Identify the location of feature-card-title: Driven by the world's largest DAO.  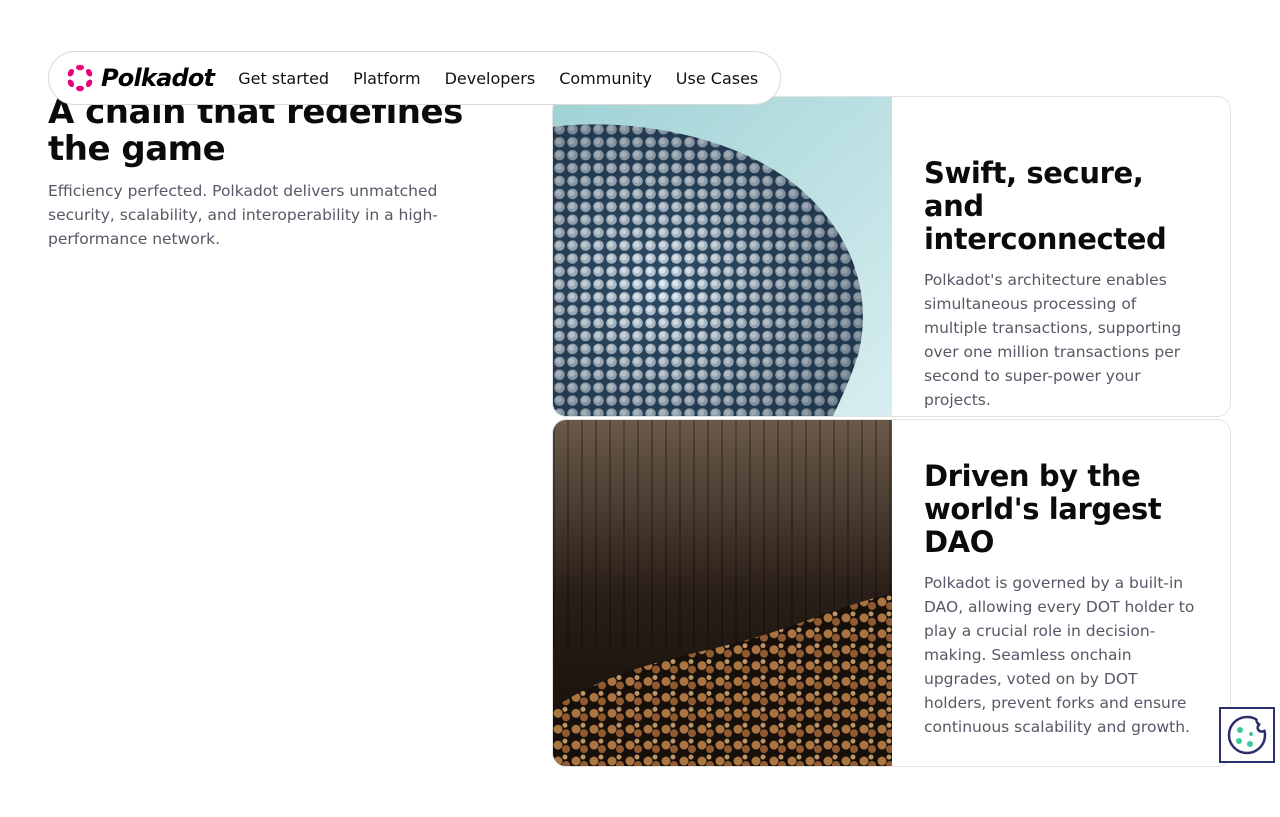
(1043, 509).